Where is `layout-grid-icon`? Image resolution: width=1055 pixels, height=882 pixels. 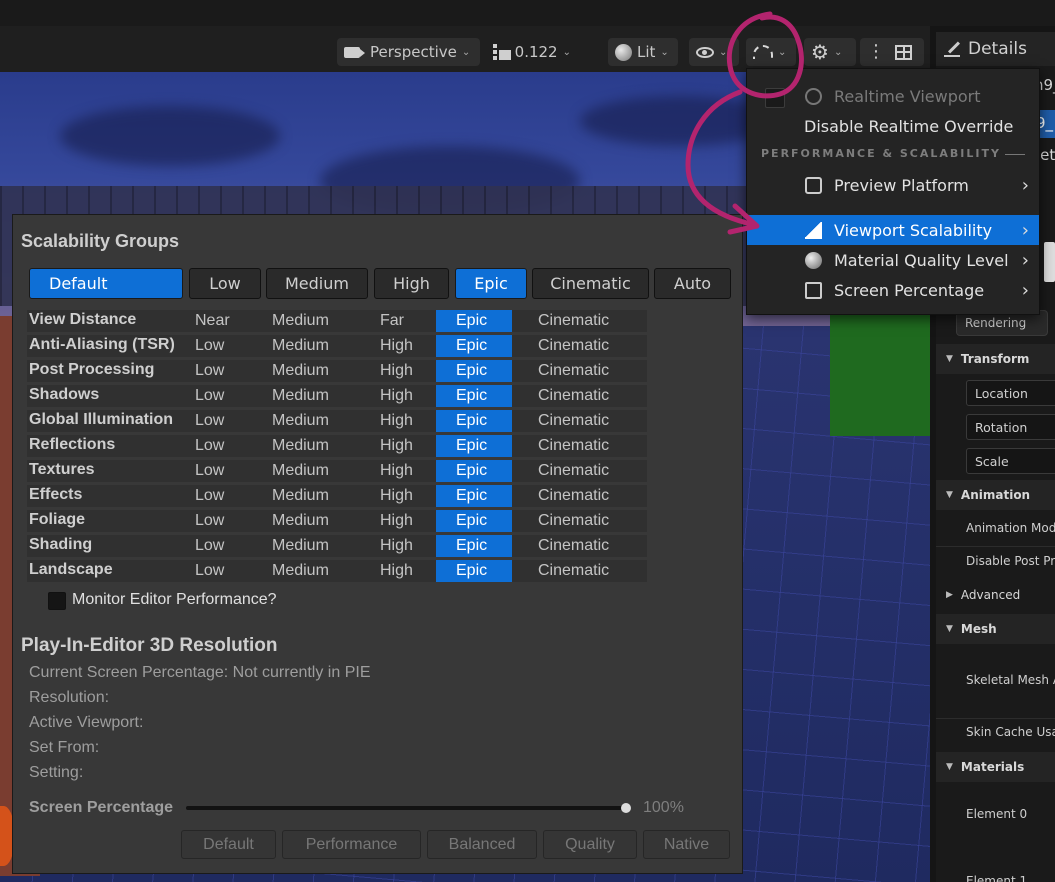
layout-grid-icon is located at coordinates (903, 52).